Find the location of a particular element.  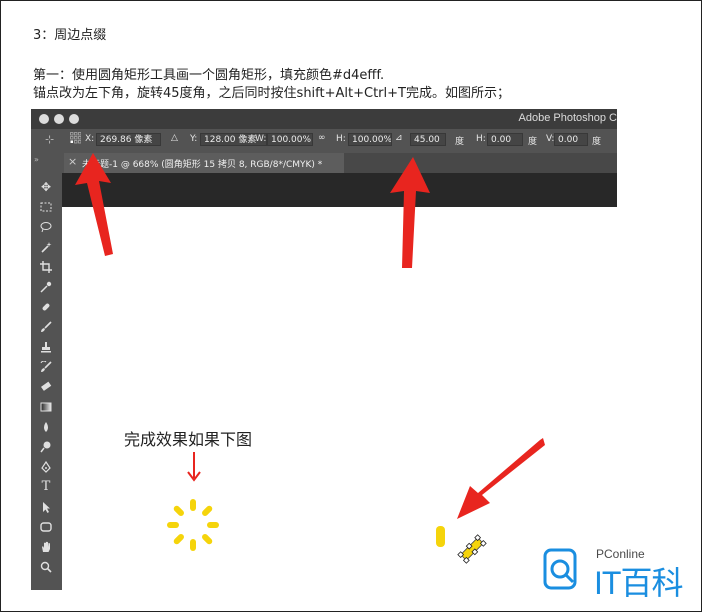

tab-close-icon: × is located at coordinates (72, 161).